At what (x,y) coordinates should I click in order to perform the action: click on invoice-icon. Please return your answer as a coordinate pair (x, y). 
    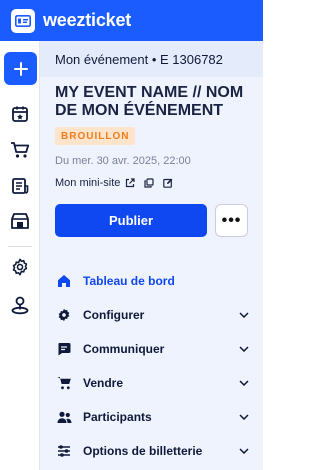
    Looking at the image, I should click on (20, 186).